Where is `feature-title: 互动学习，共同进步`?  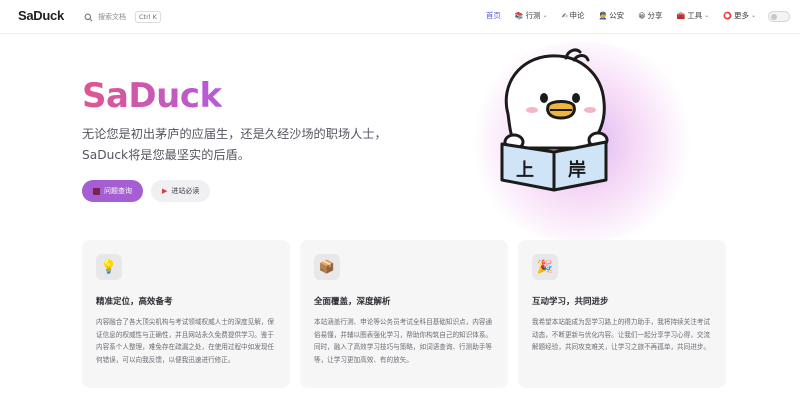 feature-title: 互动学习，共同进步 is located at coordinates (570, 302).